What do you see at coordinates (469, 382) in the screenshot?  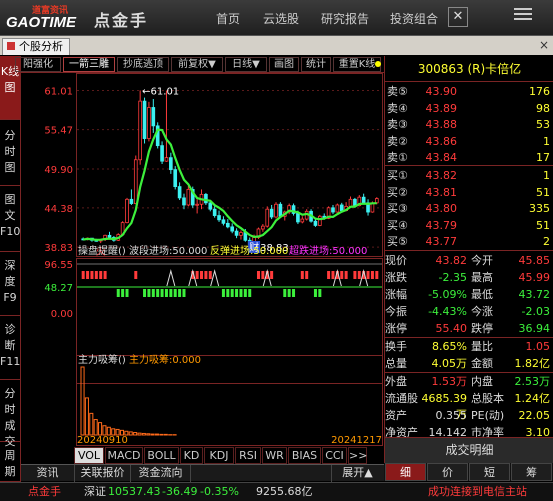 I see `quote-row: 外盘 1.53万 内盘 2.53万` at bounding box center [469, 382].